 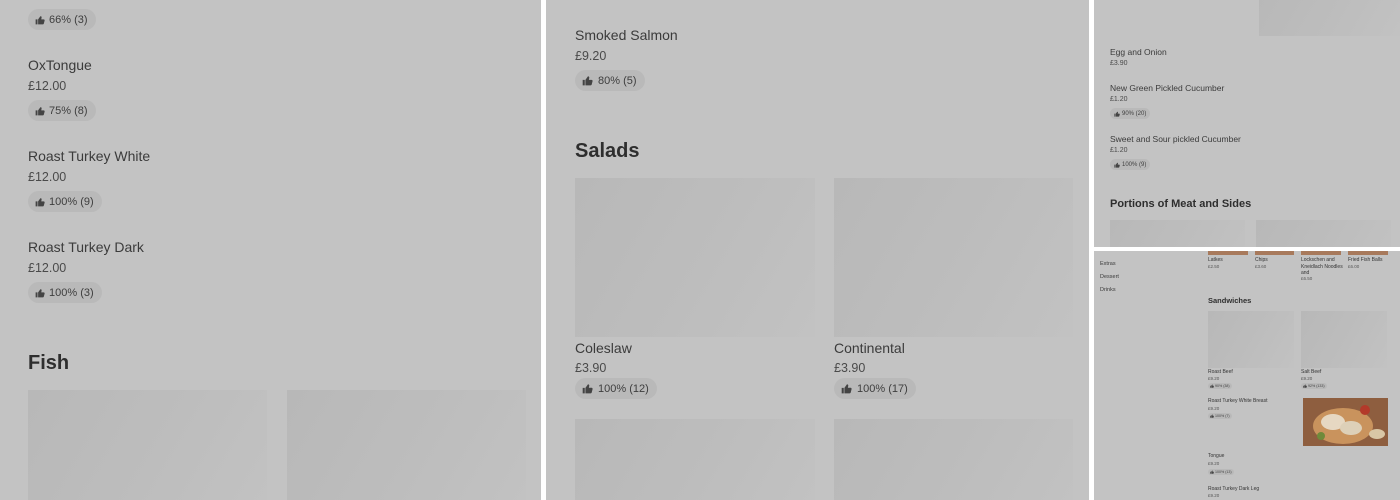 I want to click on rating-text: 100% (12), so click(x=623, y=388).